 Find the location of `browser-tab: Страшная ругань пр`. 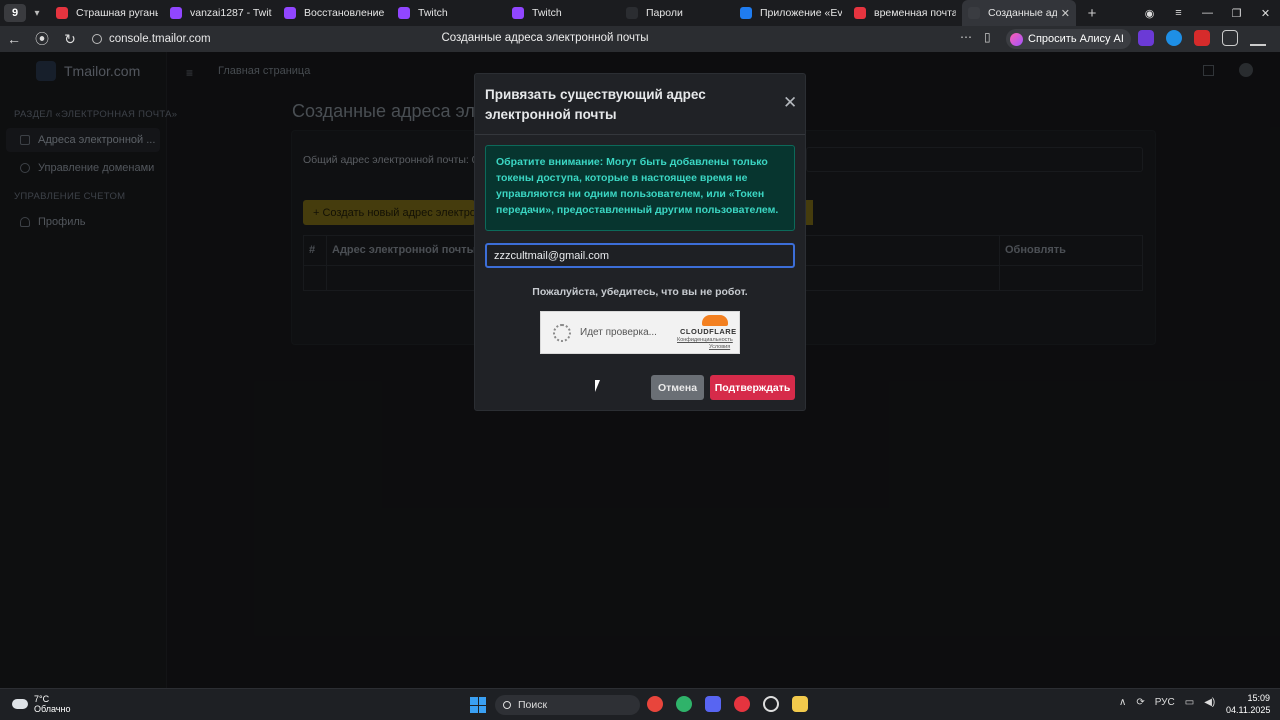

browser-tab: Страшная ругань пр is located at coordinates (107, 13).